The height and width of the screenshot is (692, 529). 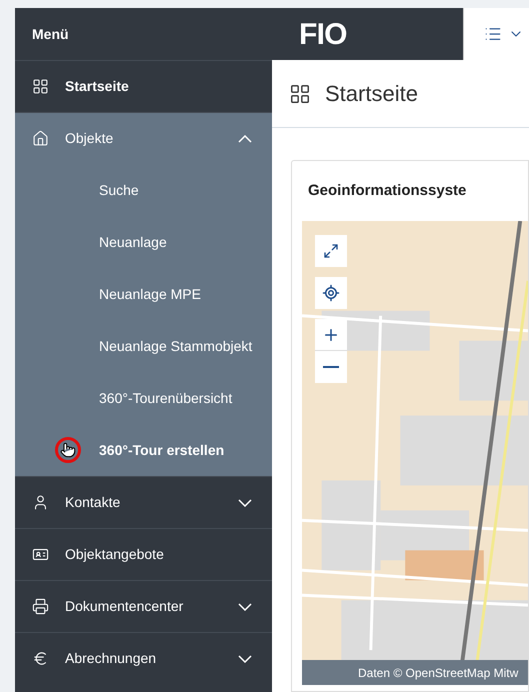 I want to click on fullscreen-button, so click(x=331, y=251).